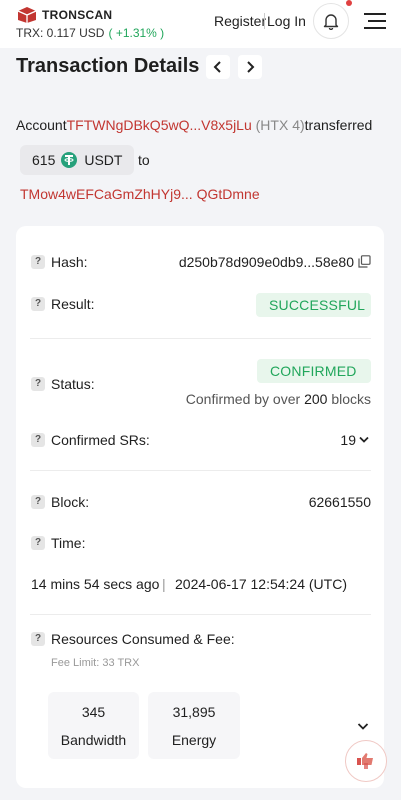 This screenshot has width=401, height=800. I want to click on thumbs-feedback-icon, so click(365, 761).